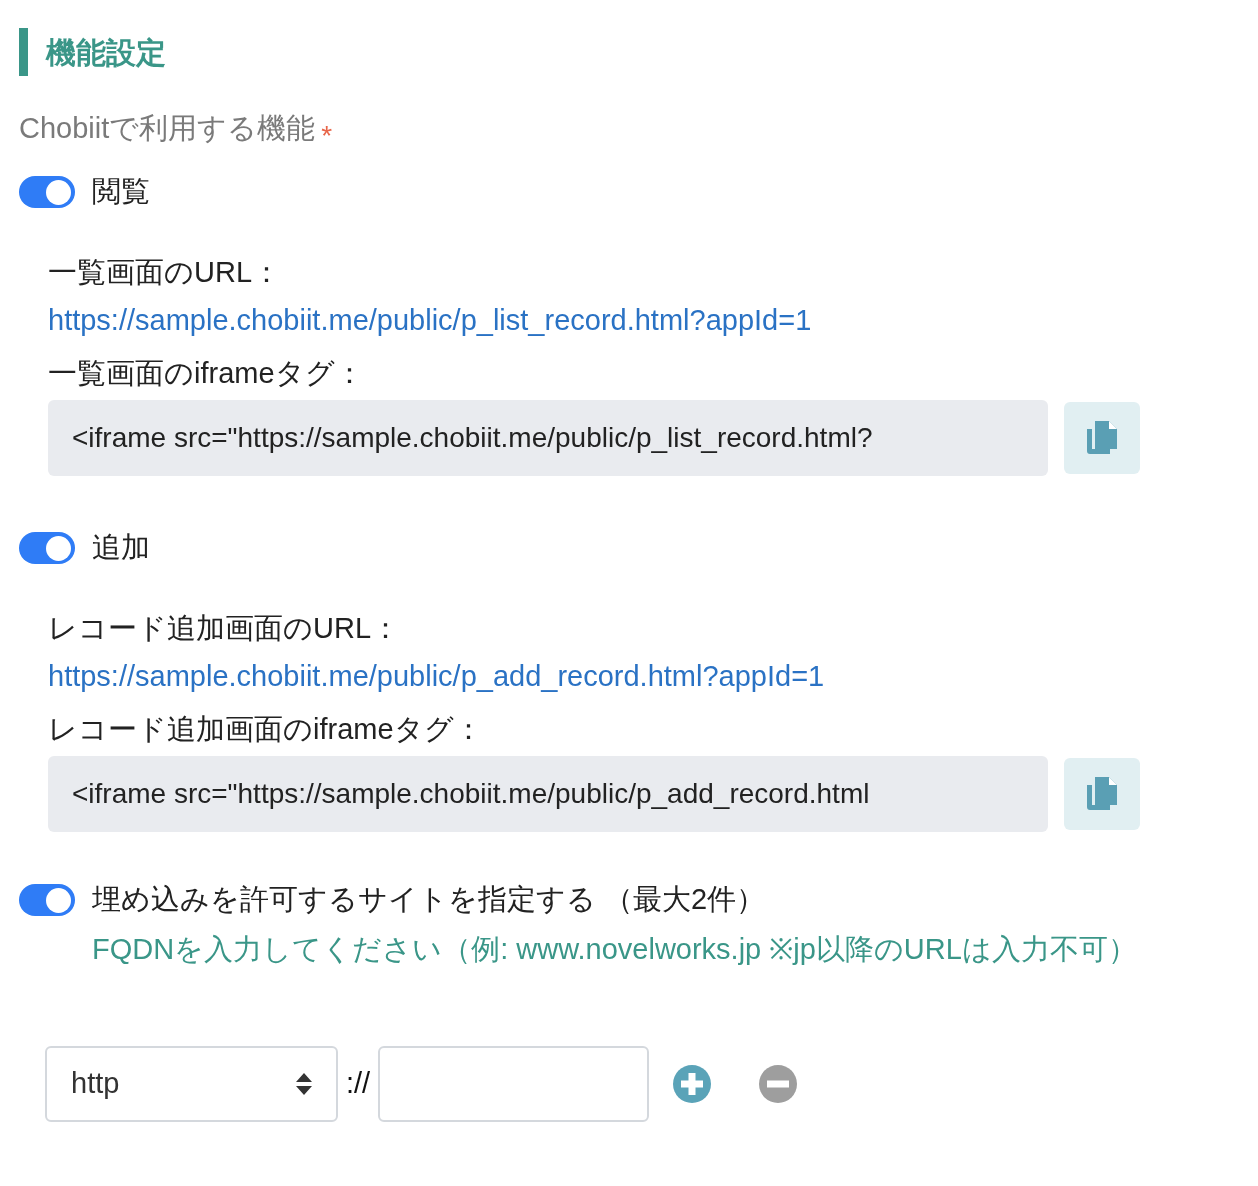 The width and height of the screenshot is (1258, 1186). What do you see at coordinates (514, 1084) in the screenshot?
I see `host-input-field` at bounding box center [514, 1084].